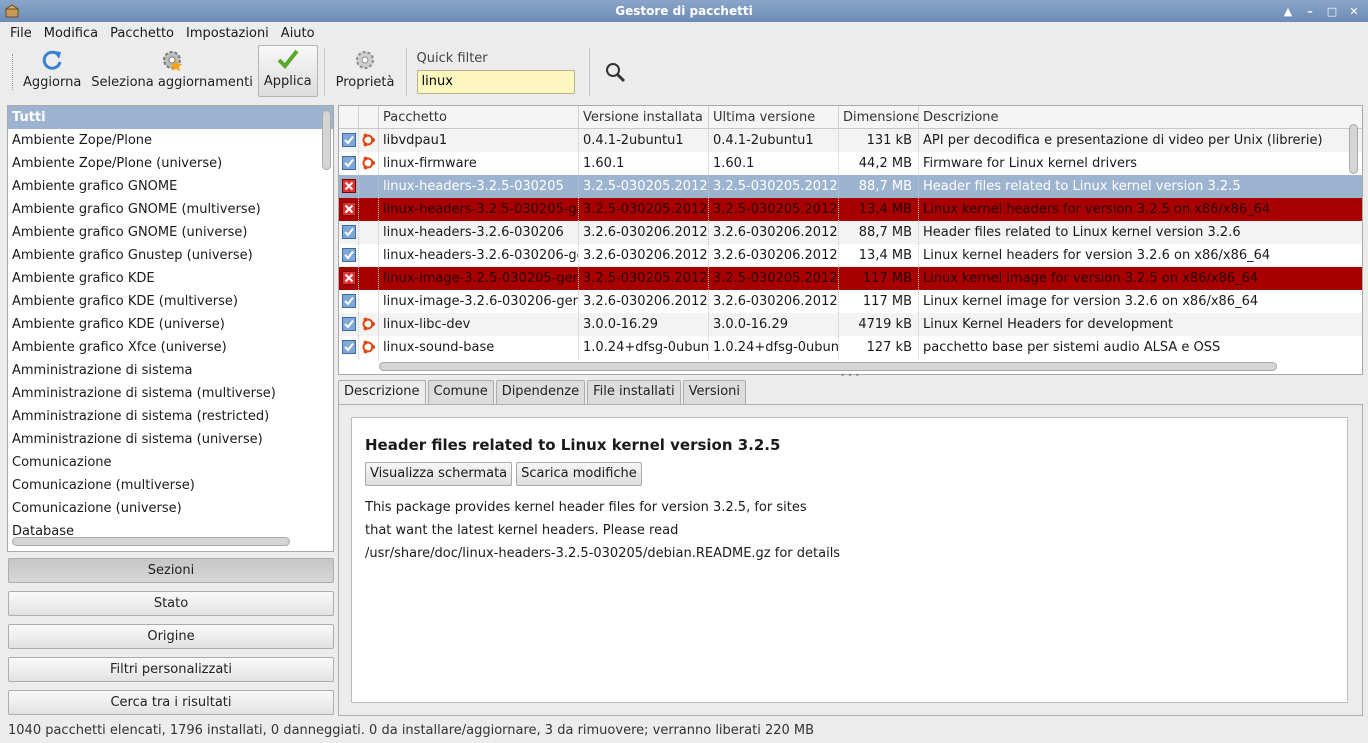 Image resolution: width=1368 pixels, height=743 pixels. Describe the element at coordinates (170, 416) in the screenshot. I see `section-item: Amministrazione di sistema (restricted)` at that location.